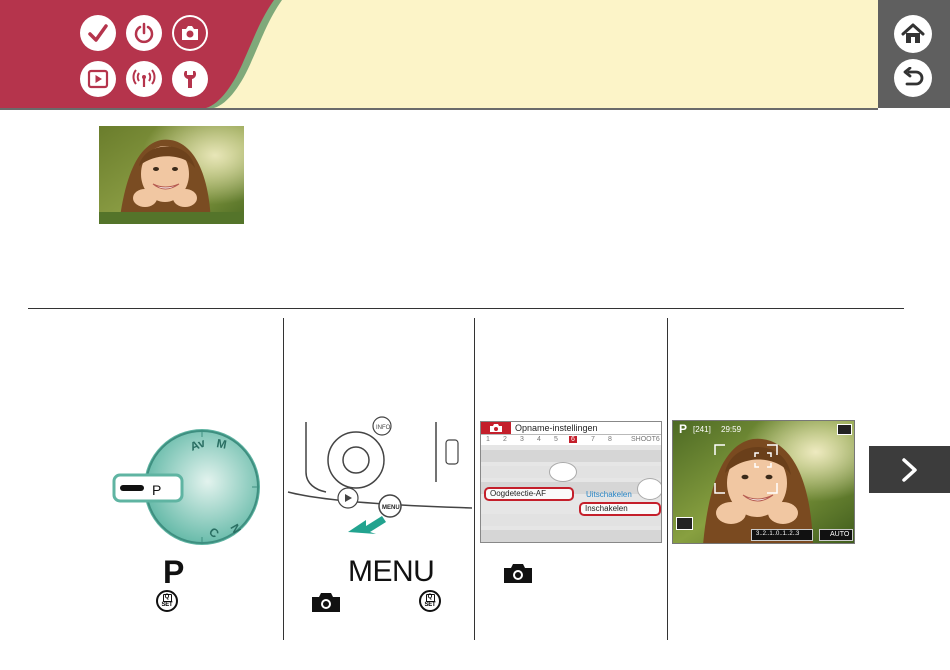 The image size is (950, 670). Describe the element at coordinates (556, 439) in the screenshot. I see `menu-tab-5: 5` at that location.